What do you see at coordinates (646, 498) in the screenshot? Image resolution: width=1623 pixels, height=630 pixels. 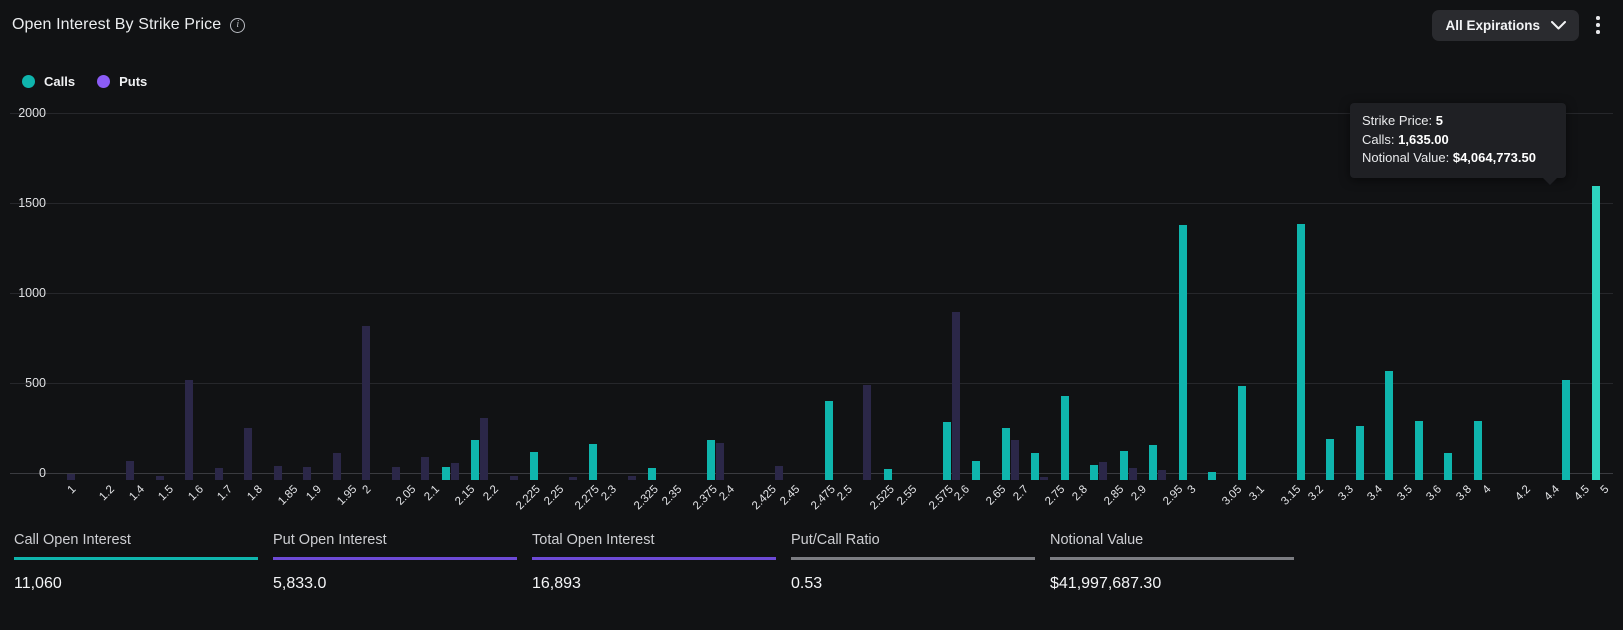 I see `x-axis-tick-2.325: 2.325` at bounding box center [646, 498].